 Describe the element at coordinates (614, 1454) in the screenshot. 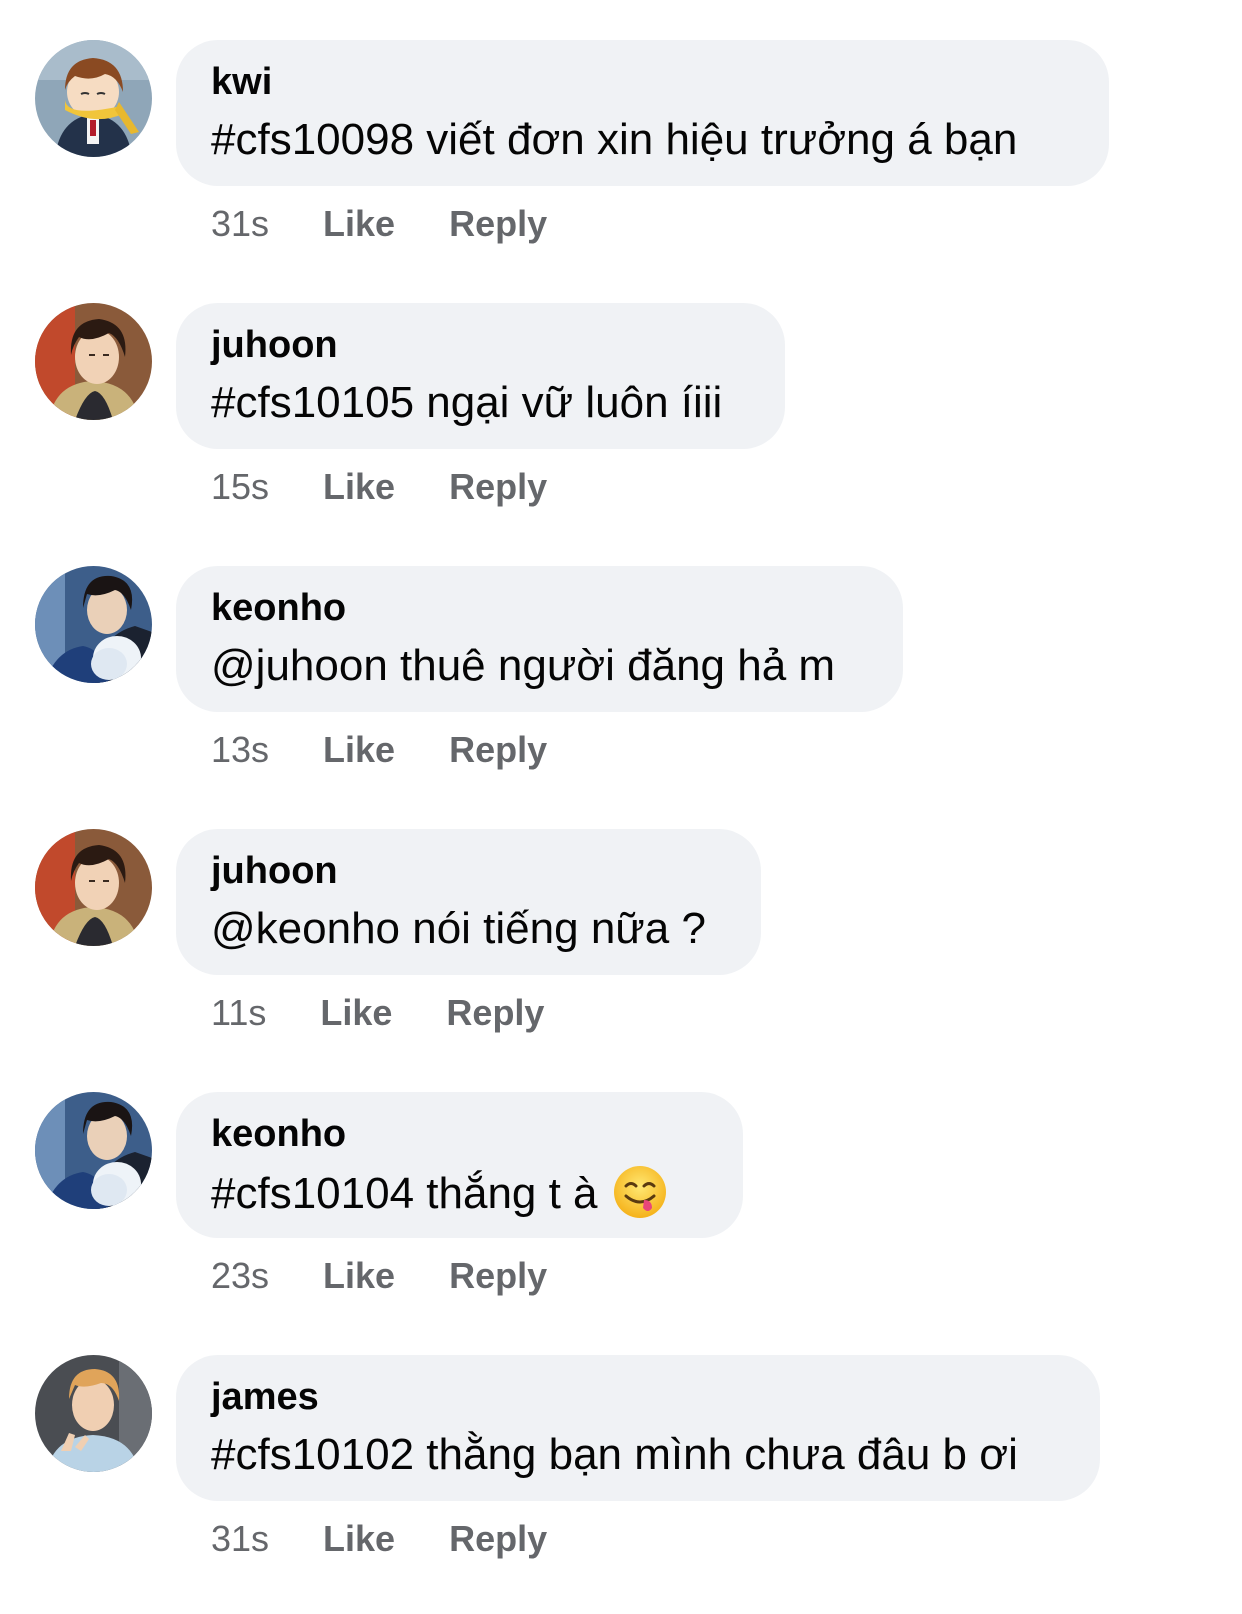

I see `comment-text: #cfs10102 thằng bạn mình chưa đâu b ơi` at that location.